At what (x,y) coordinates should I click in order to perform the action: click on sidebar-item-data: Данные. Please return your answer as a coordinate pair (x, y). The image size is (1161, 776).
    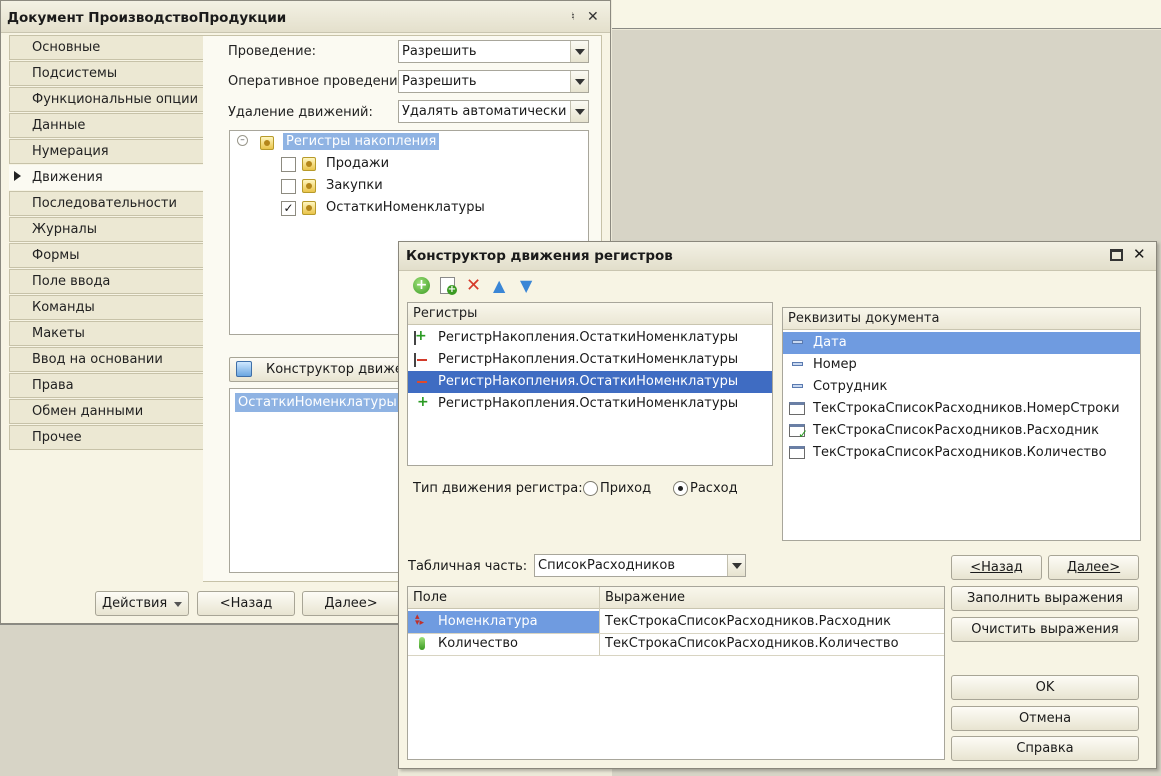
    Looking at the image, I should click on (106, 125).